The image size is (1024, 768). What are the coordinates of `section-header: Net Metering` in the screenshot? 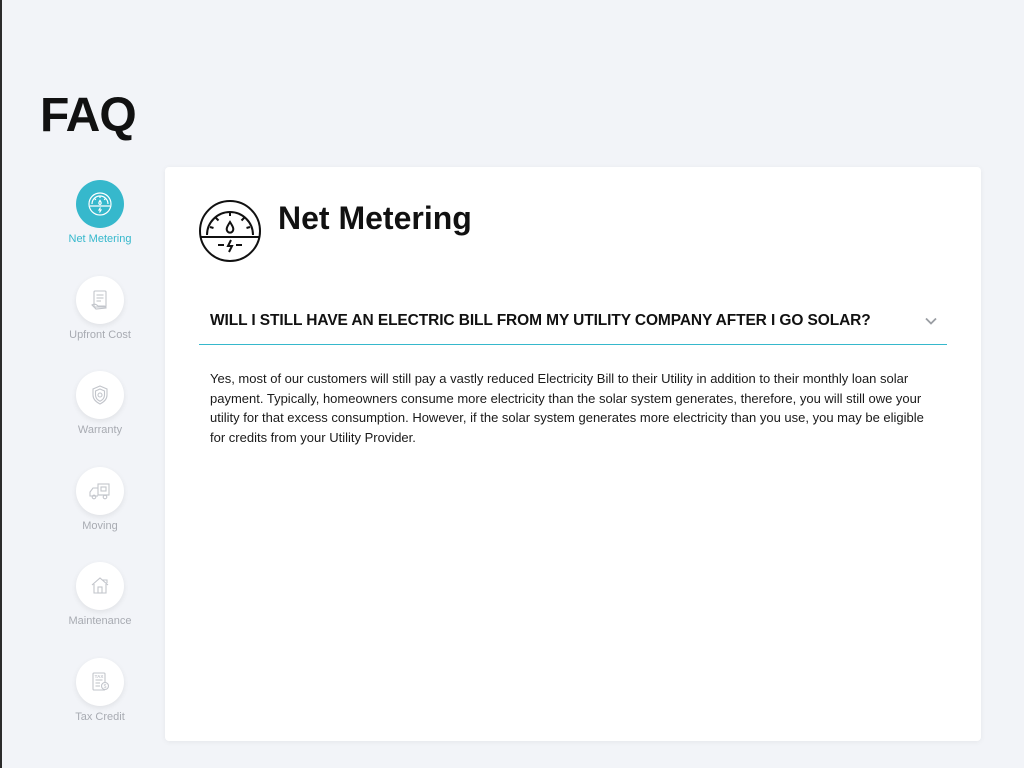 It's located at (335, 231).